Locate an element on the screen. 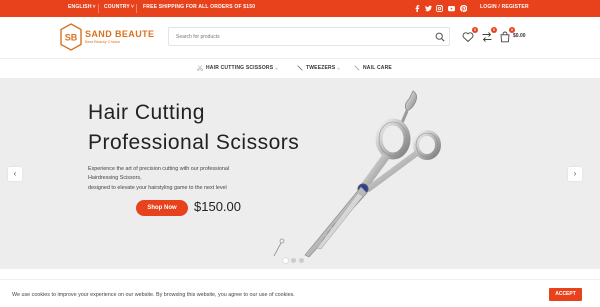 The image size is (600, 307). logo-name: SAND BEAUTE is located at coordinates (120, 34).